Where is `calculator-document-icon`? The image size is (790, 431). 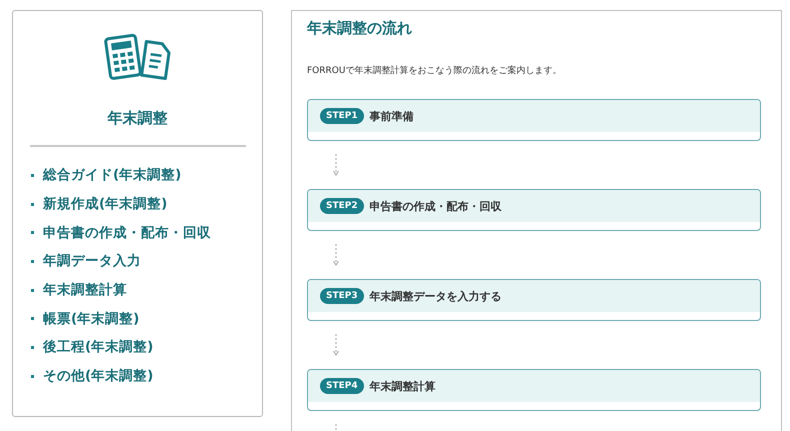
calculator-document-icon is located at coordinates (138, 57).